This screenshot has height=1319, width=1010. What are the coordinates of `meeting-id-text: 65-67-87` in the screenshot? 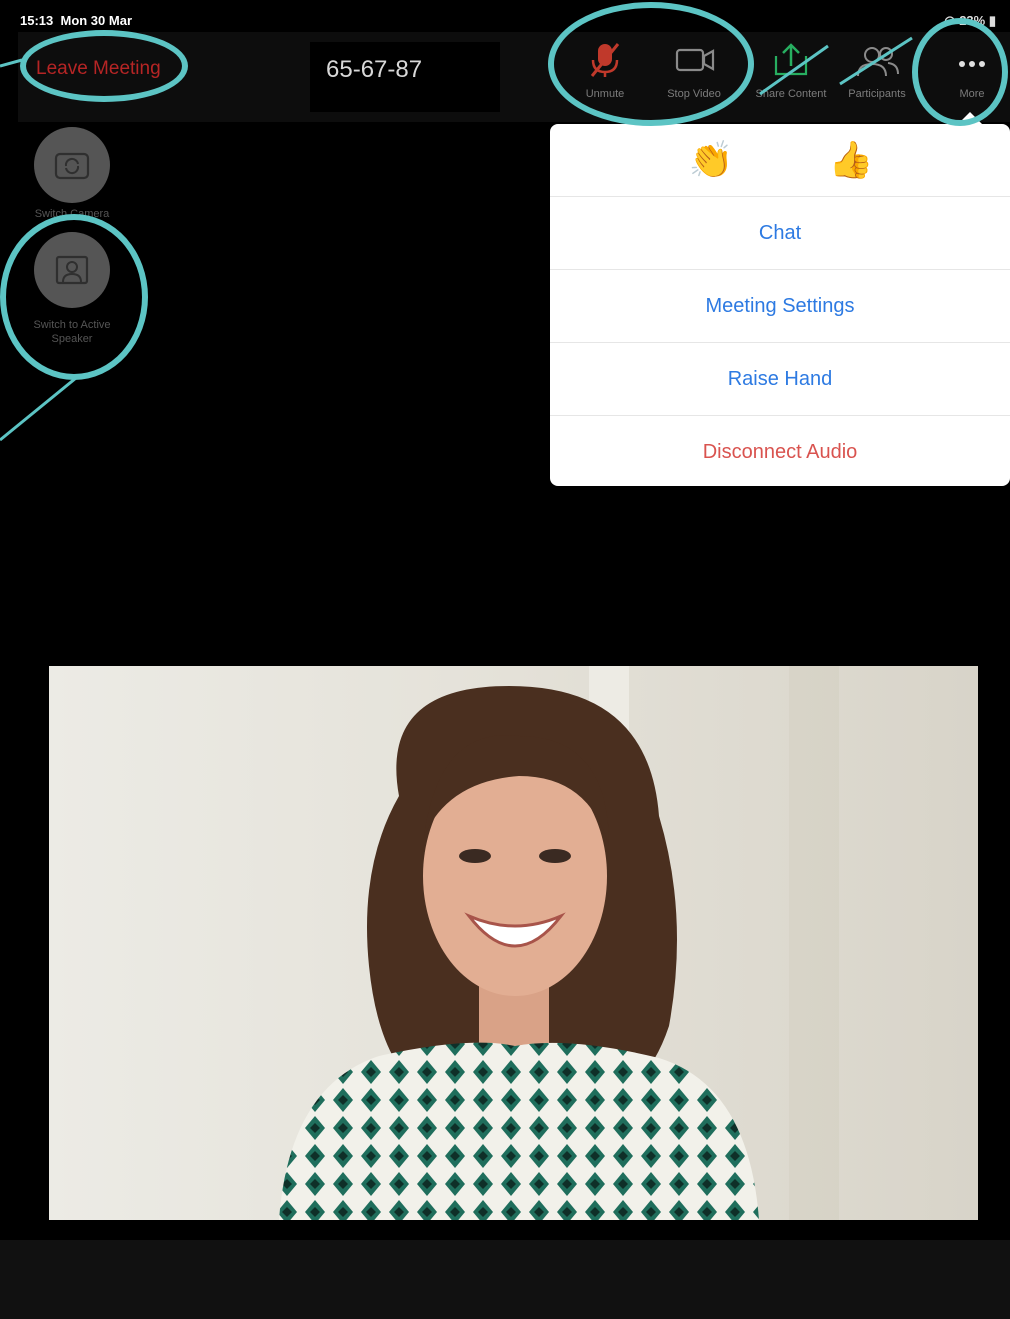 It's located at (374, 69).